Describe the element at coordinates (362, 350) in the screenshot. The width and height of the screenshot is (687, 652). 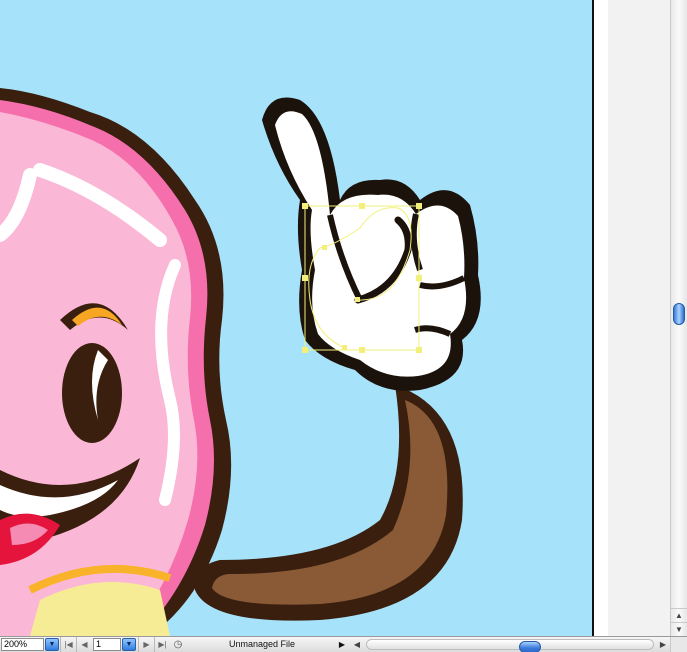
I see `handle-bottom-middle` at that location.